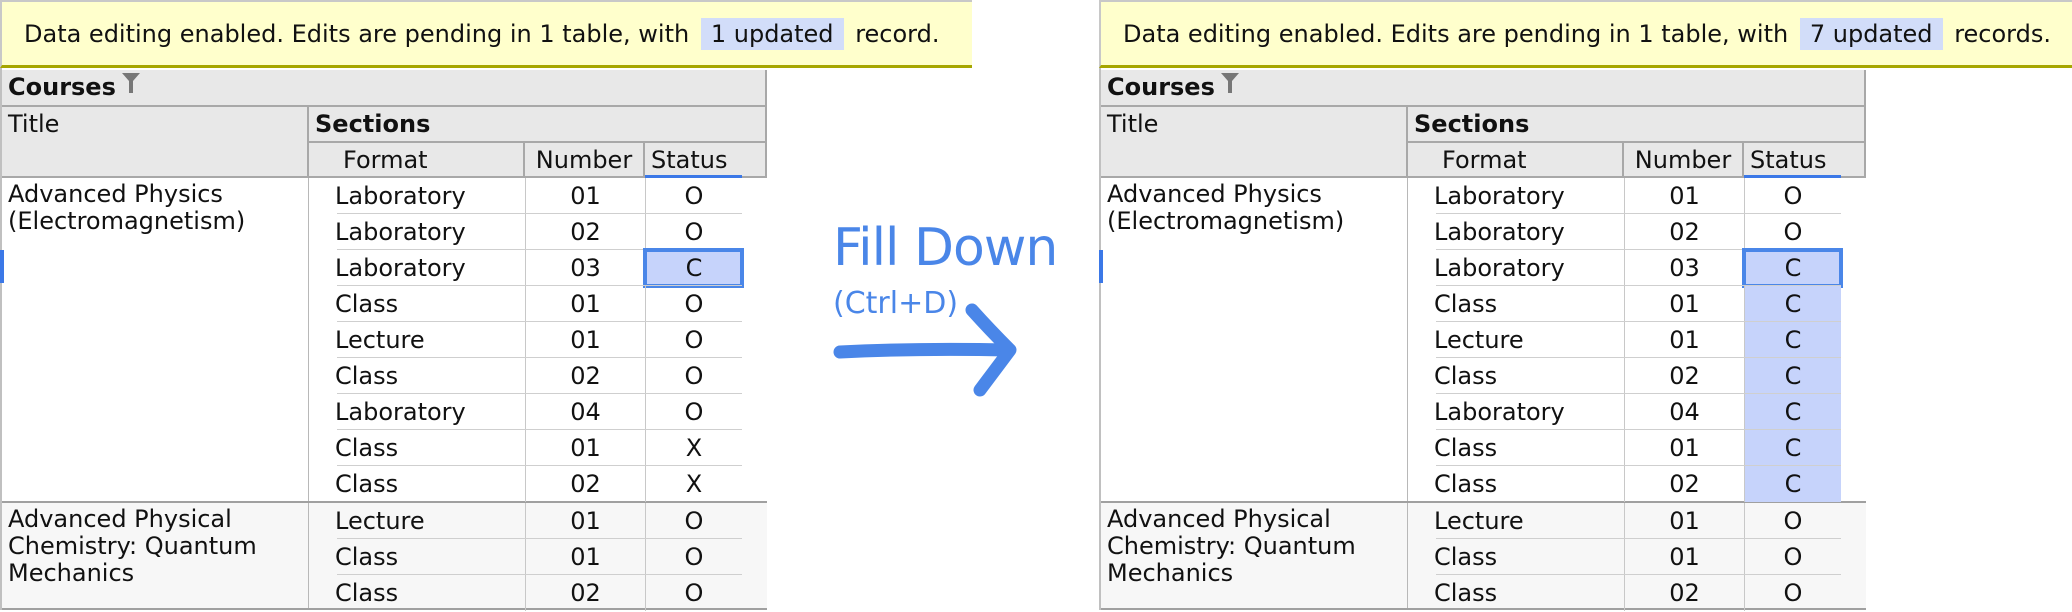 The width and height of the screenshot is (2072, 612). I want to click on table-name: Courses, so click(62, 87).